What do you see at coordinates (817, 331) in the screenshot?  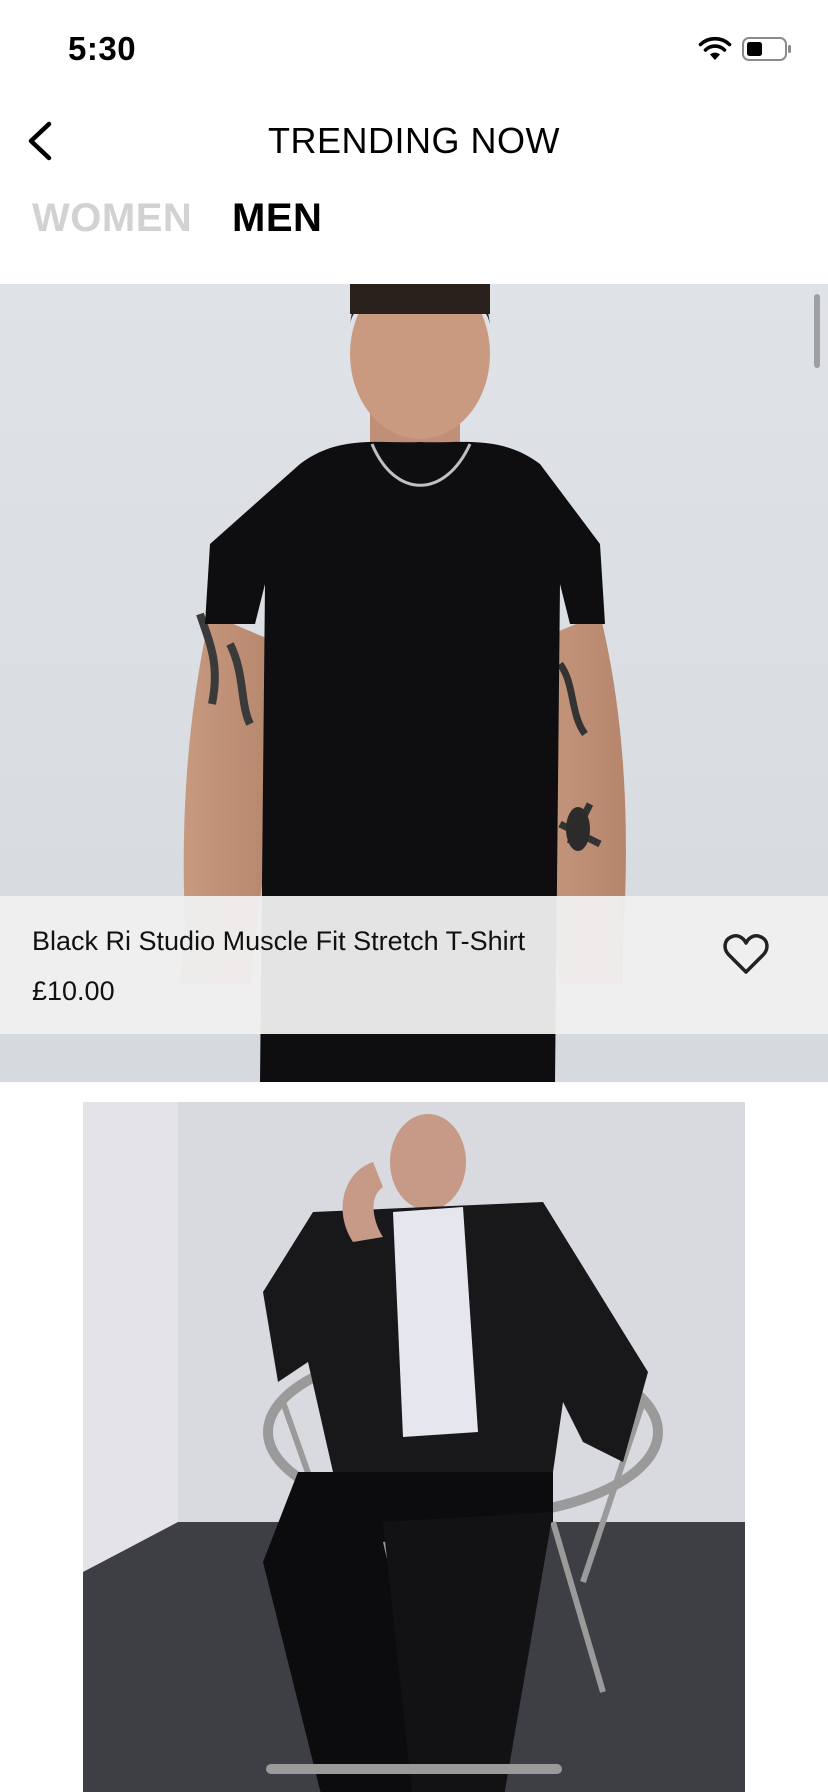 I see `scrollbar` at bounding box center [817, 331].